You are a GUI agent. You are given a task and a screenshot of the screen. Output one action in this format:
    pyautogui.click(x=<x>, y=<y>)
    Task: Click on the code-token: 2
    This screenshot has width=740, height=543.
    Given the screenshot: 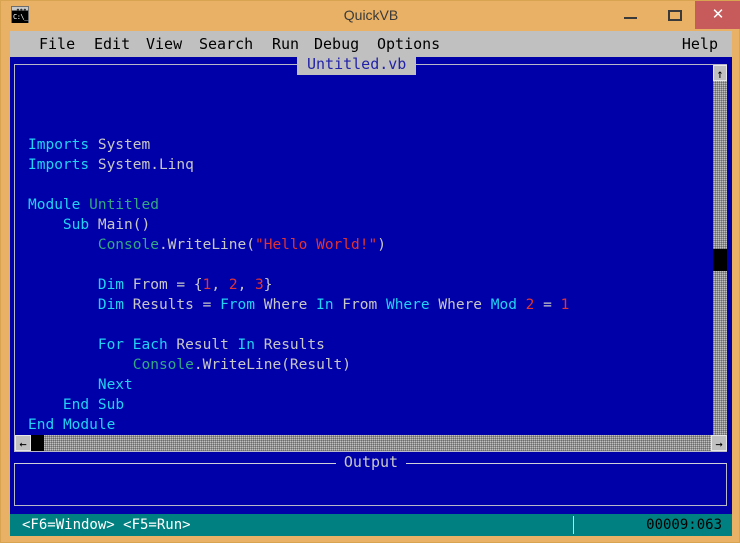 What is the action you would take?
    pyautogui.click(x=233, y=285)
    